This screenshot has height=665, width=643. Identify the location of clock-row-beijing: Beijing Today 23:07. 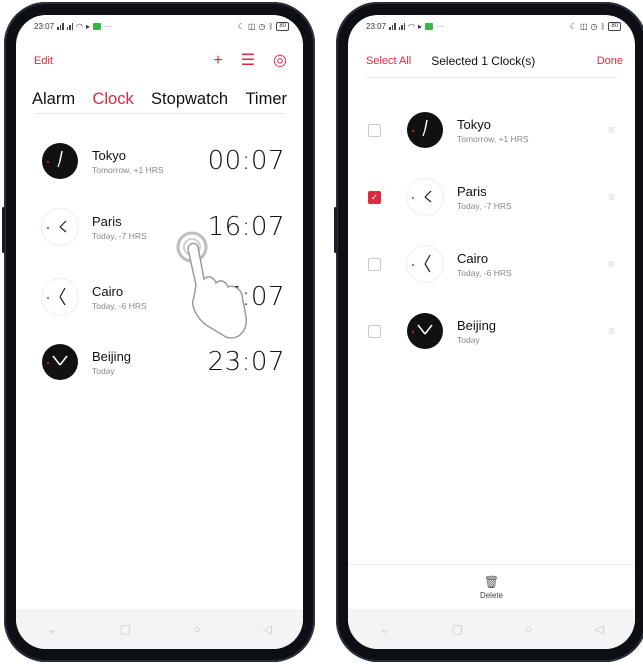
(163, 362).